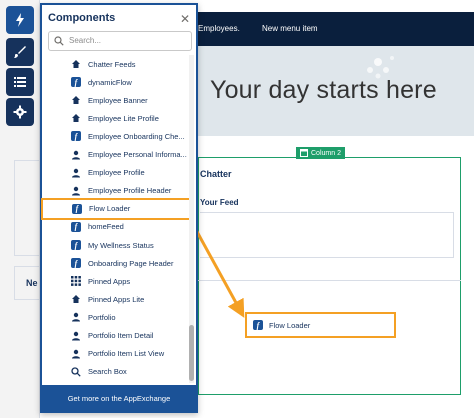 The image size is (474, 418). I want to click on your-feed-label: Your Feed, so click(219, 202).